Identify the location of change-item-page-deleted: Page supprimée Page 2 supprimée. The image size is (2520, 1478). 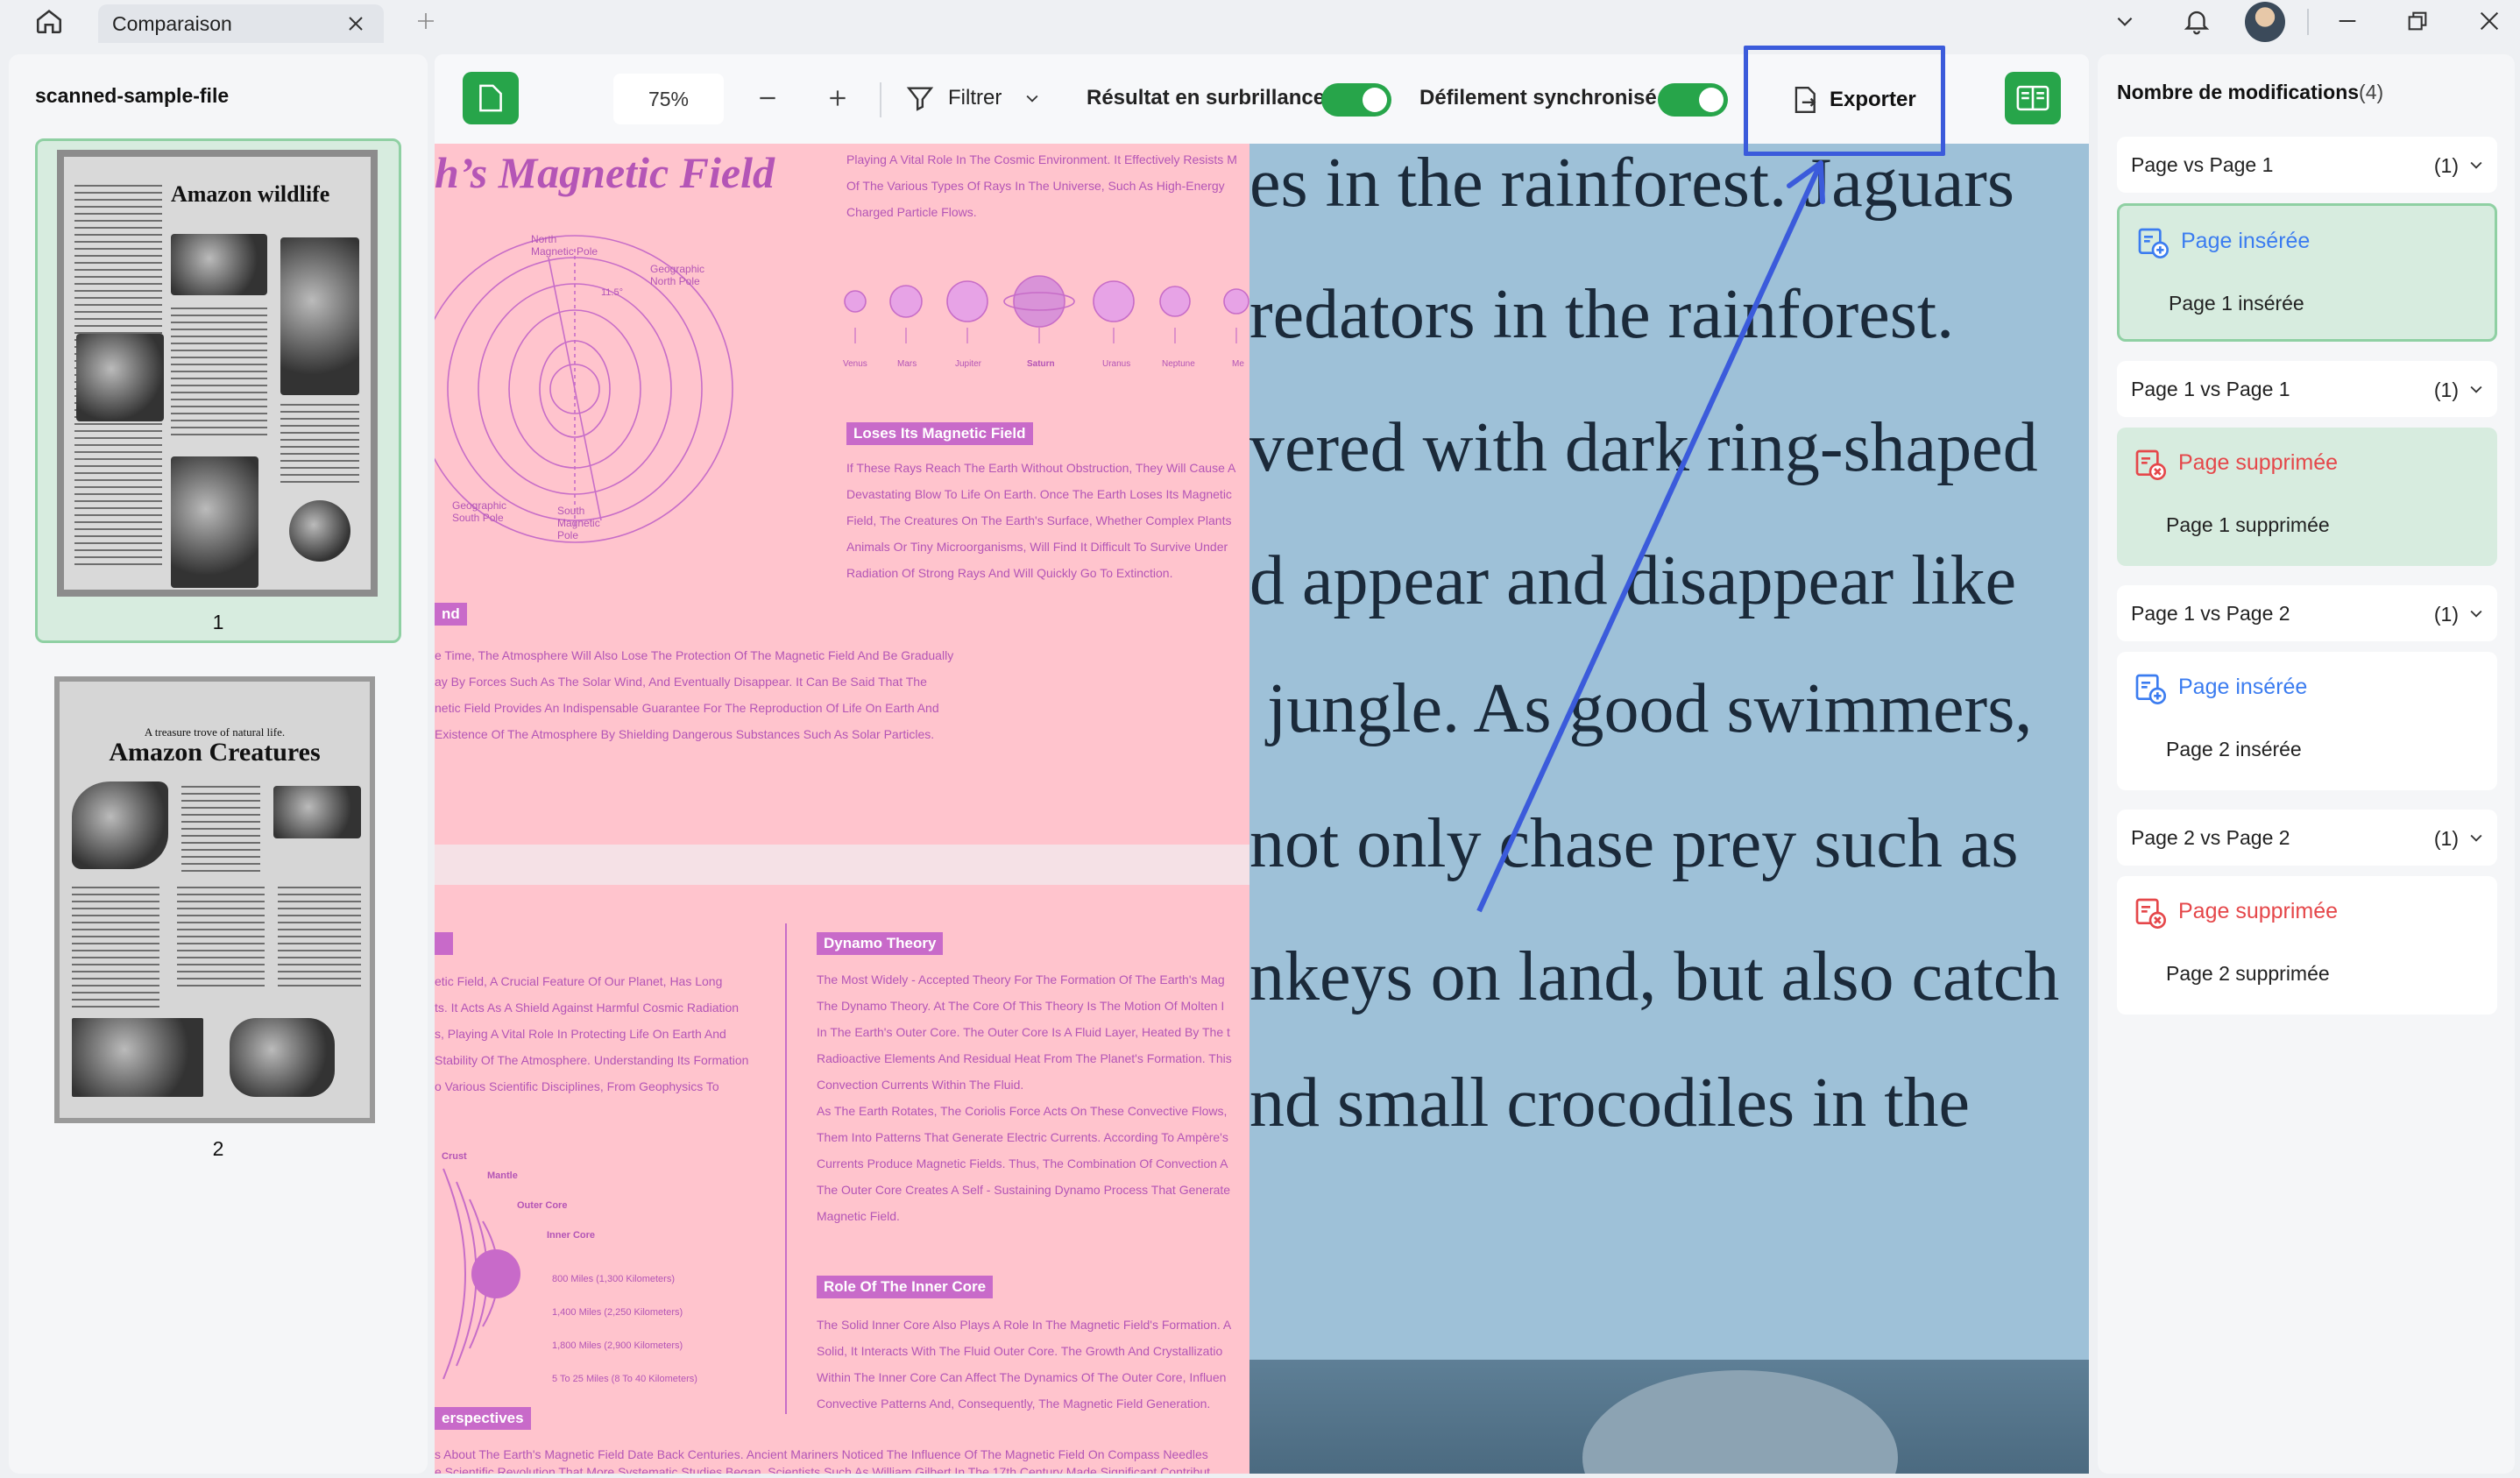
(2307, 945).